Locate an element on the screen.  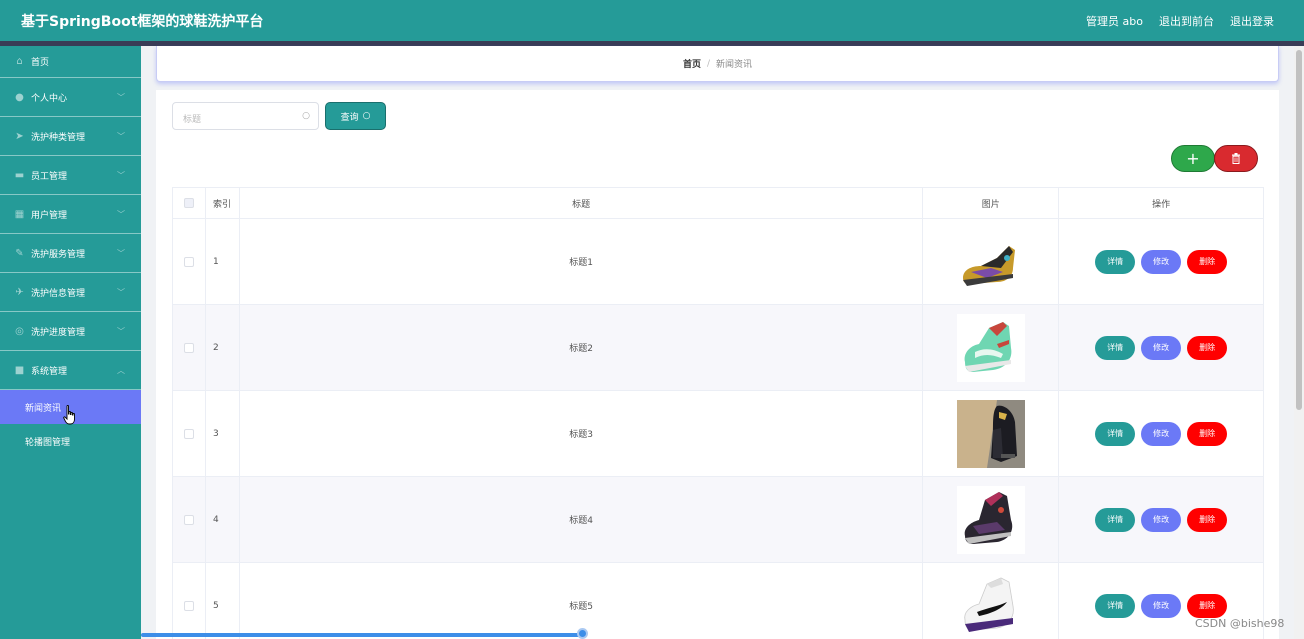
select-all-checkbox is located at coordinates (188, 203).